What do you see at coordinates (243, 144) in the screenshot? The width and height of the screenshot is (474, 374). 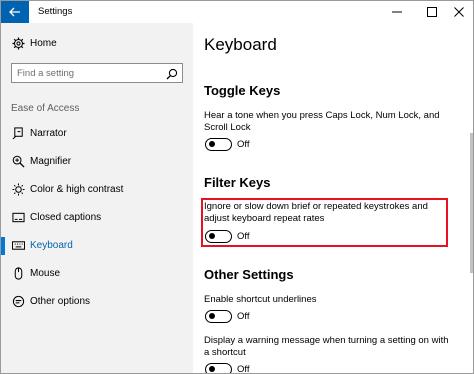 I see `toggle-keys-state: Off` at bounding box center [243, 144].